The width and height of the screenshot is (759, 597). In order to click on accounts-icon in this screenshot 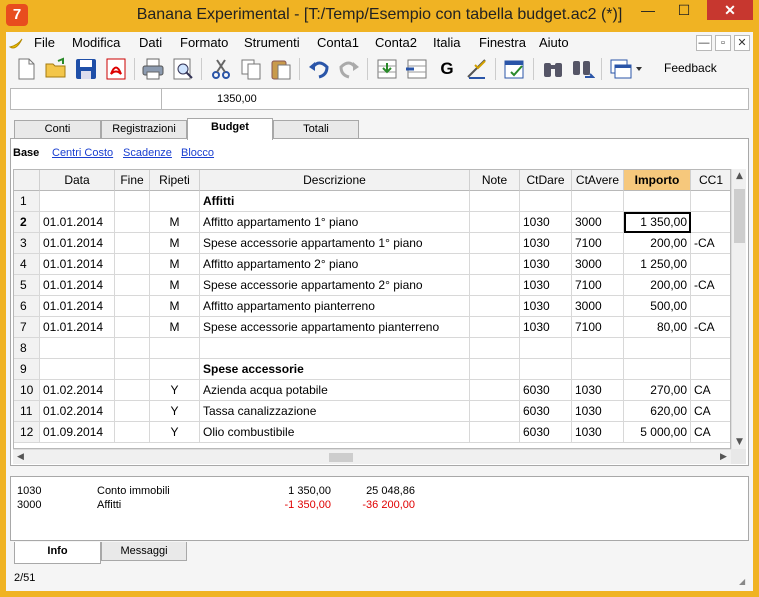, I will do `click(515, 69)`.